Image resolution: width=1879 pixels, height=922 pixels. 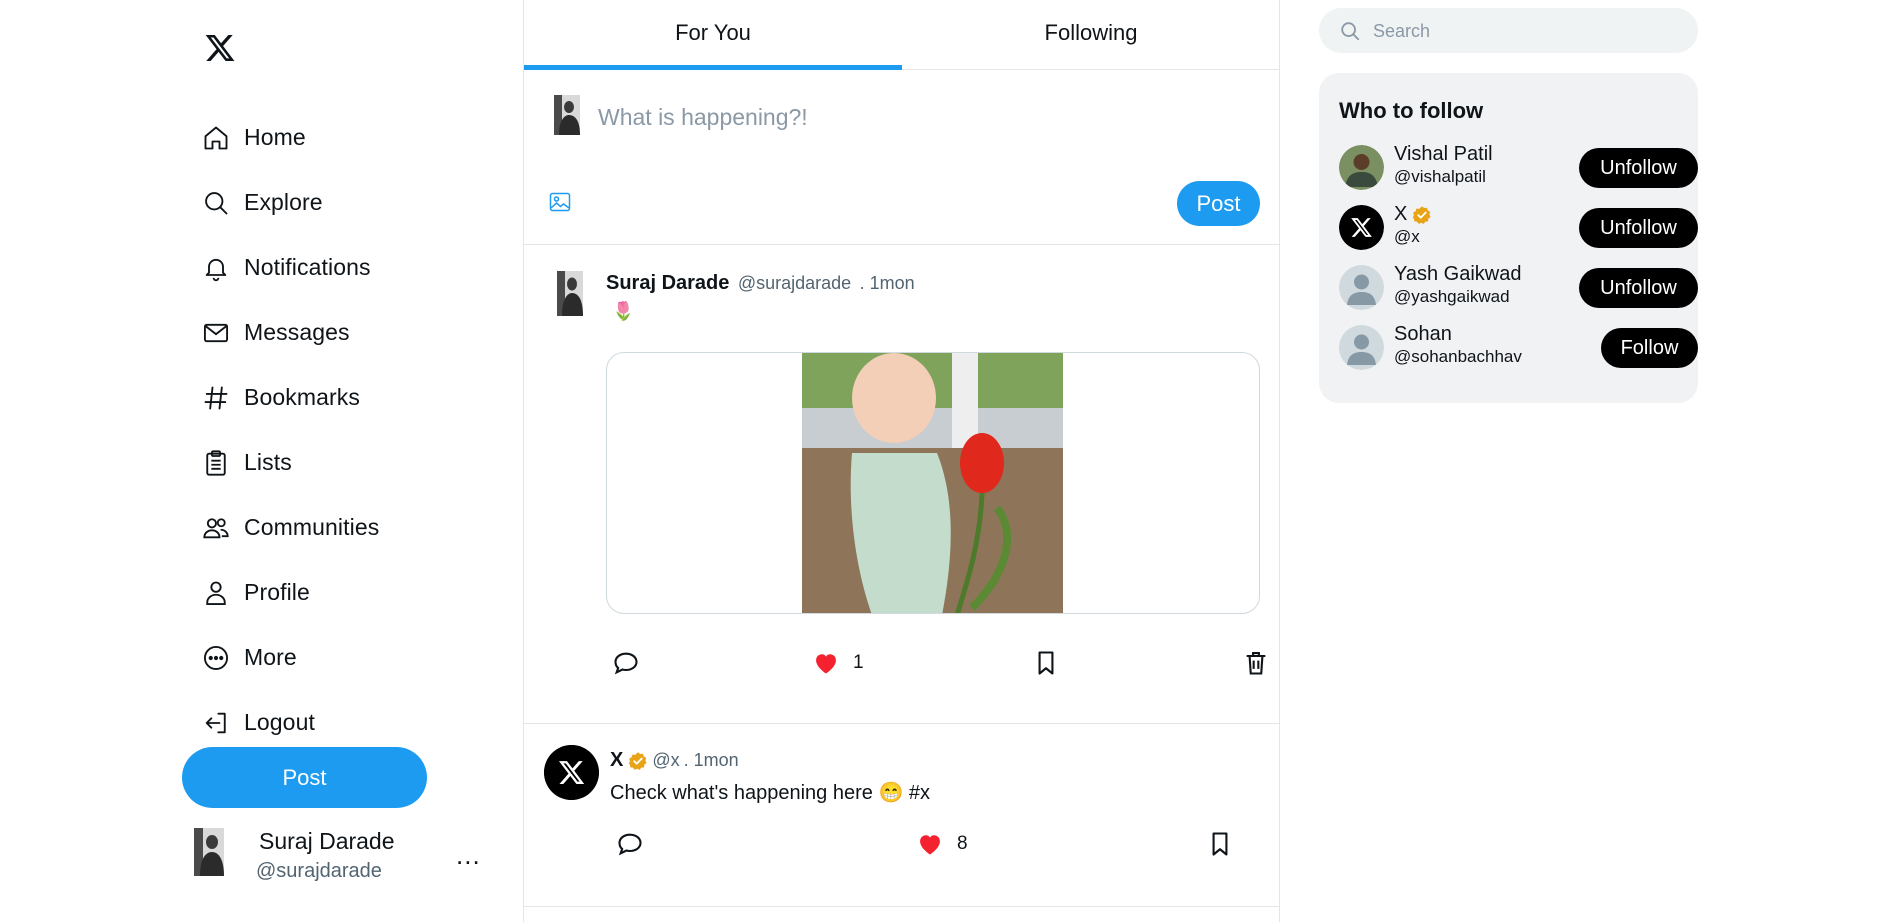 What do you see at coordinates (1523, 31) in the screenshot?
I see `search-input` at bounding box center [1523, 31].